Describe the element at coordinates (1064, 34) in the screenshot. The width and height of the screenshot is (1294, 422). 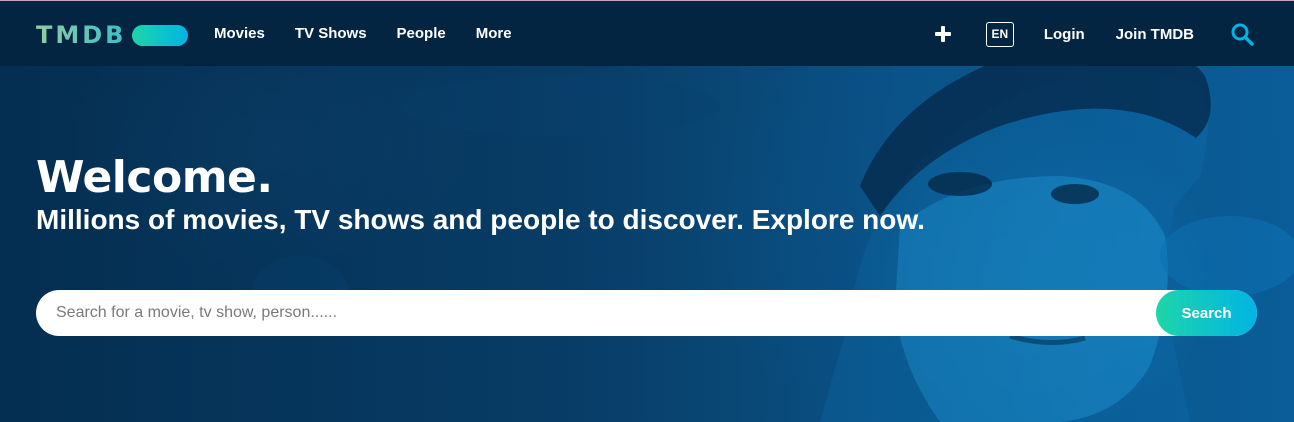
I see `login-link: Login` at that location.